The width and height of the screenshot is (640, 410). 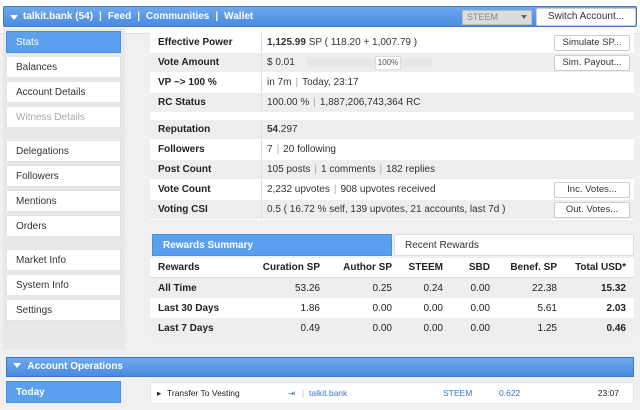 I want to click on stat-label: Followers, so click(x=206, y=149).